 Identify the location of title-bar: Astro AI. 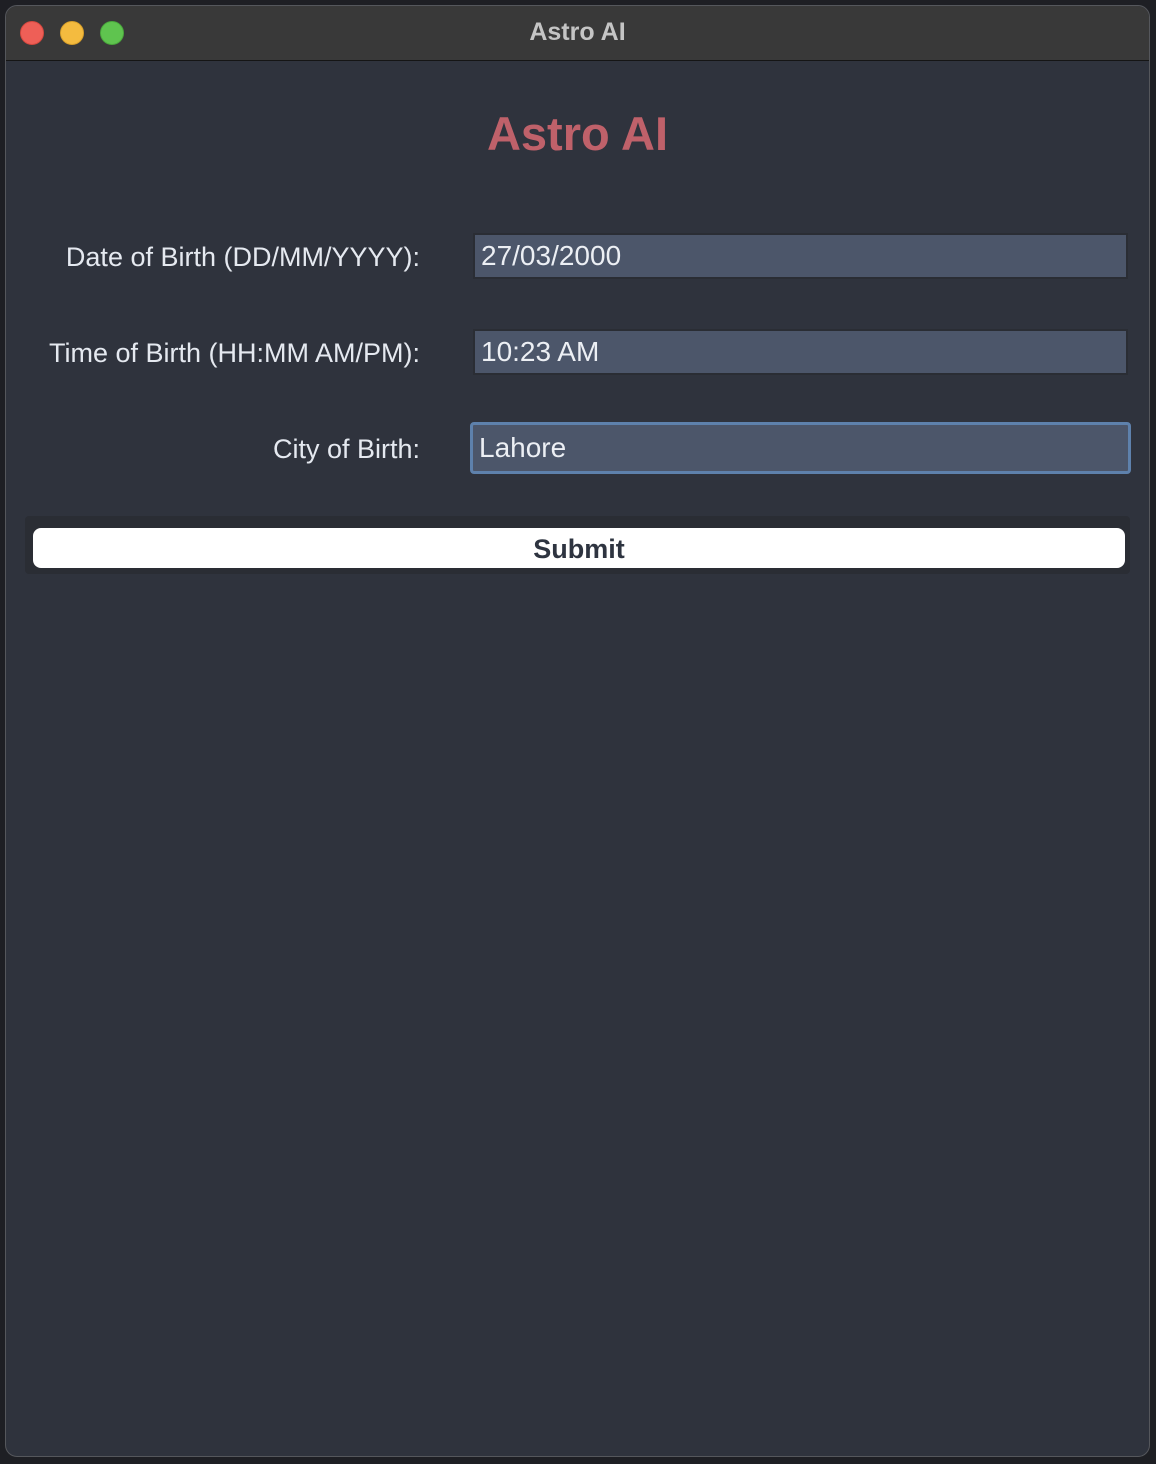
(577, 33).